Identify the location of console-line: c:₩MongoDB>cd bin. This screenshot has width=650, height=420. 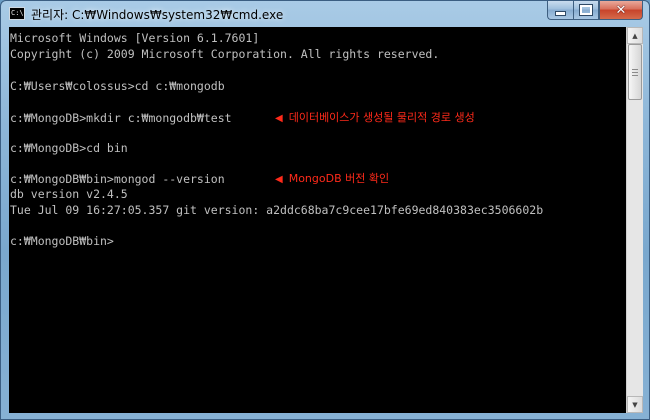
(69, 148).